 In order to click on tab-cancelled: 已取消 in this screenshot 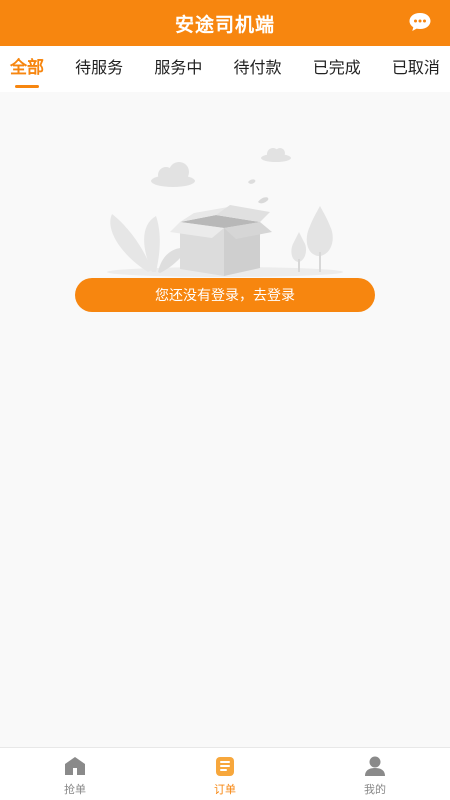, I will do `click(416, 69)`.